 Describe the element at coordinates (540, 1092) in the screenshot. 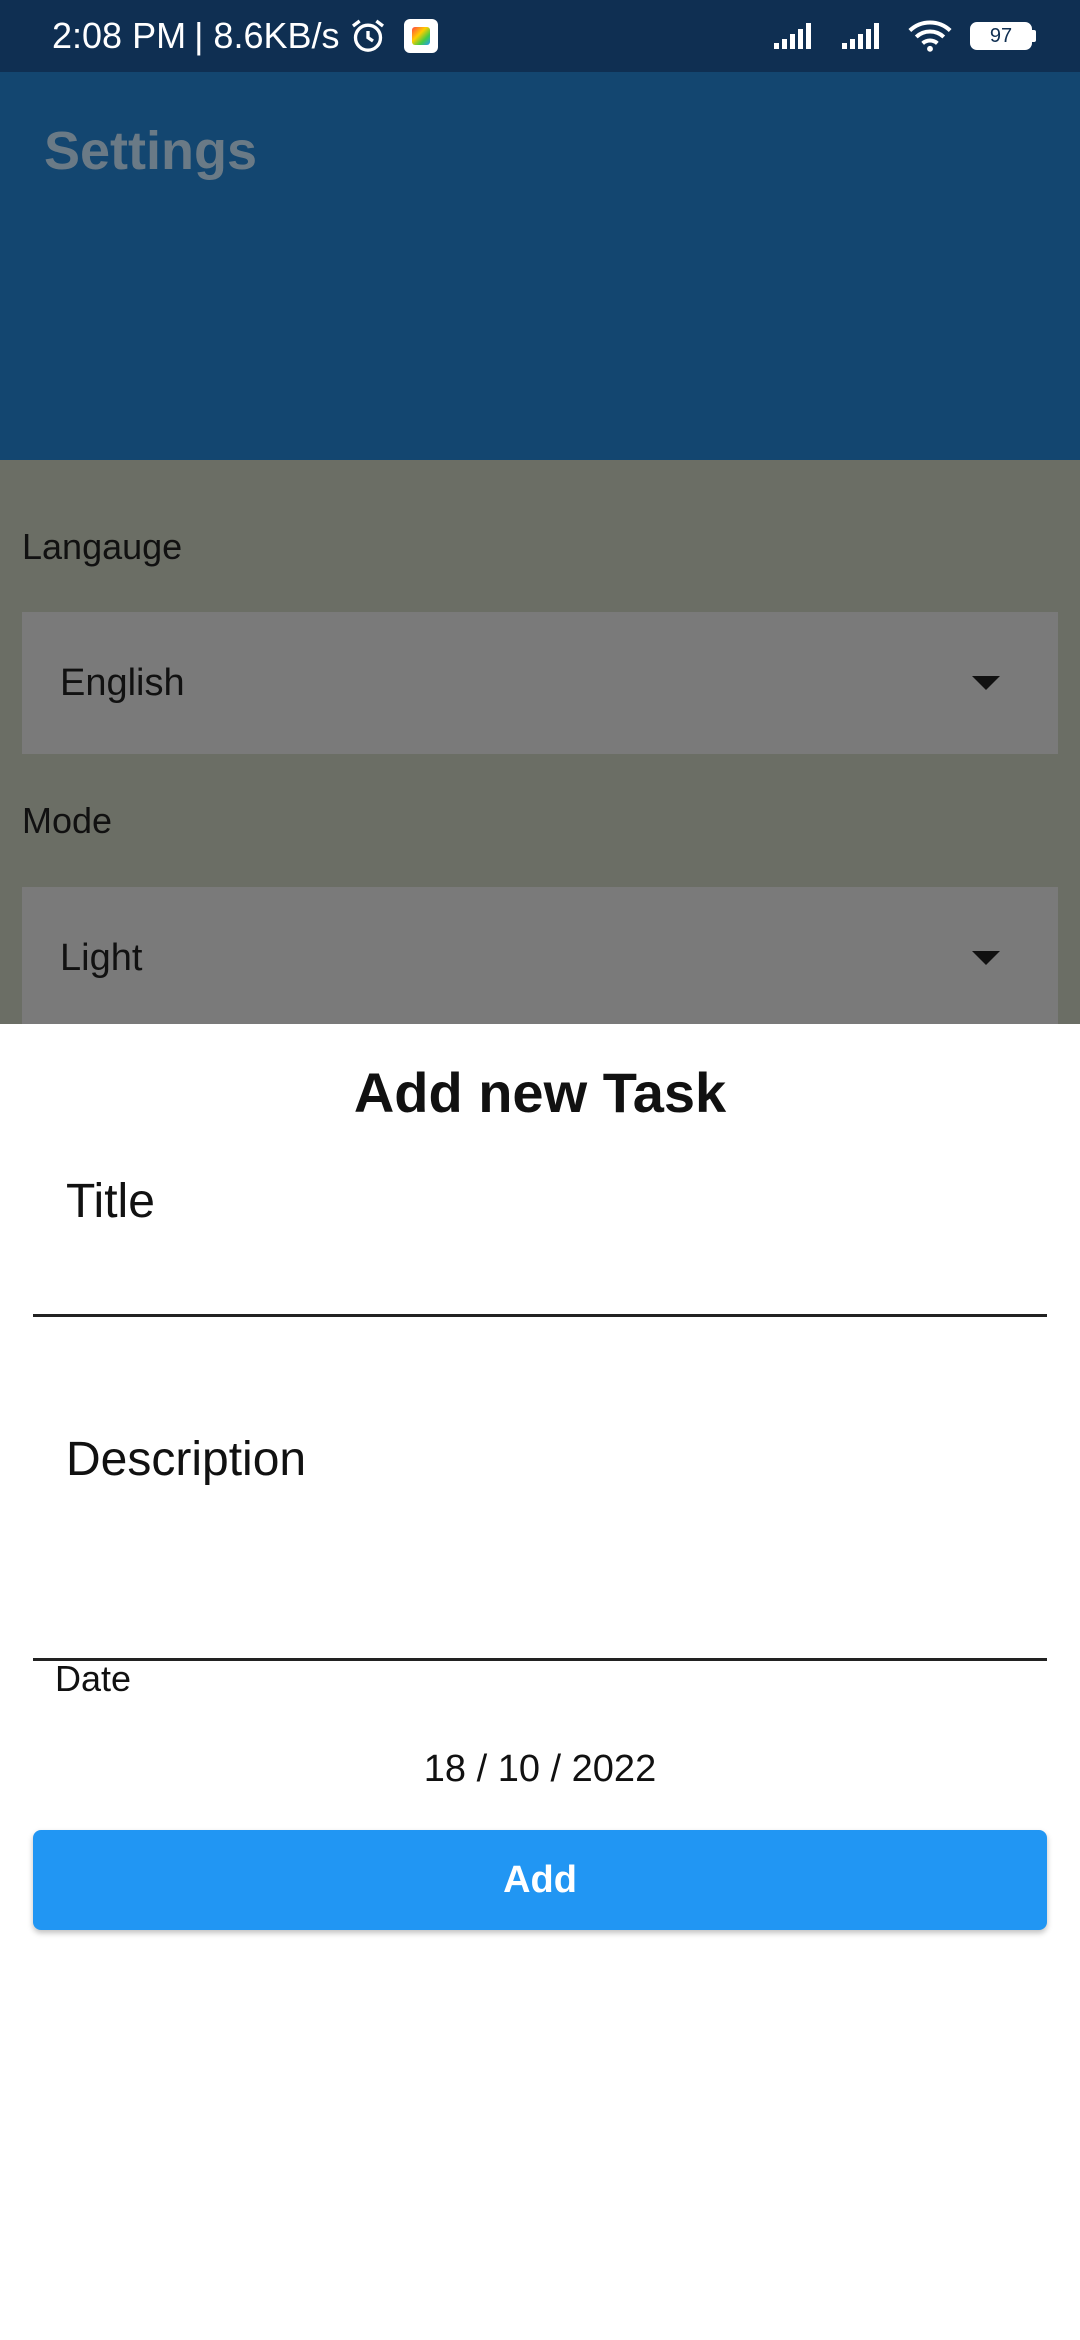

I see `sheet-title: Add new Task` at that location.